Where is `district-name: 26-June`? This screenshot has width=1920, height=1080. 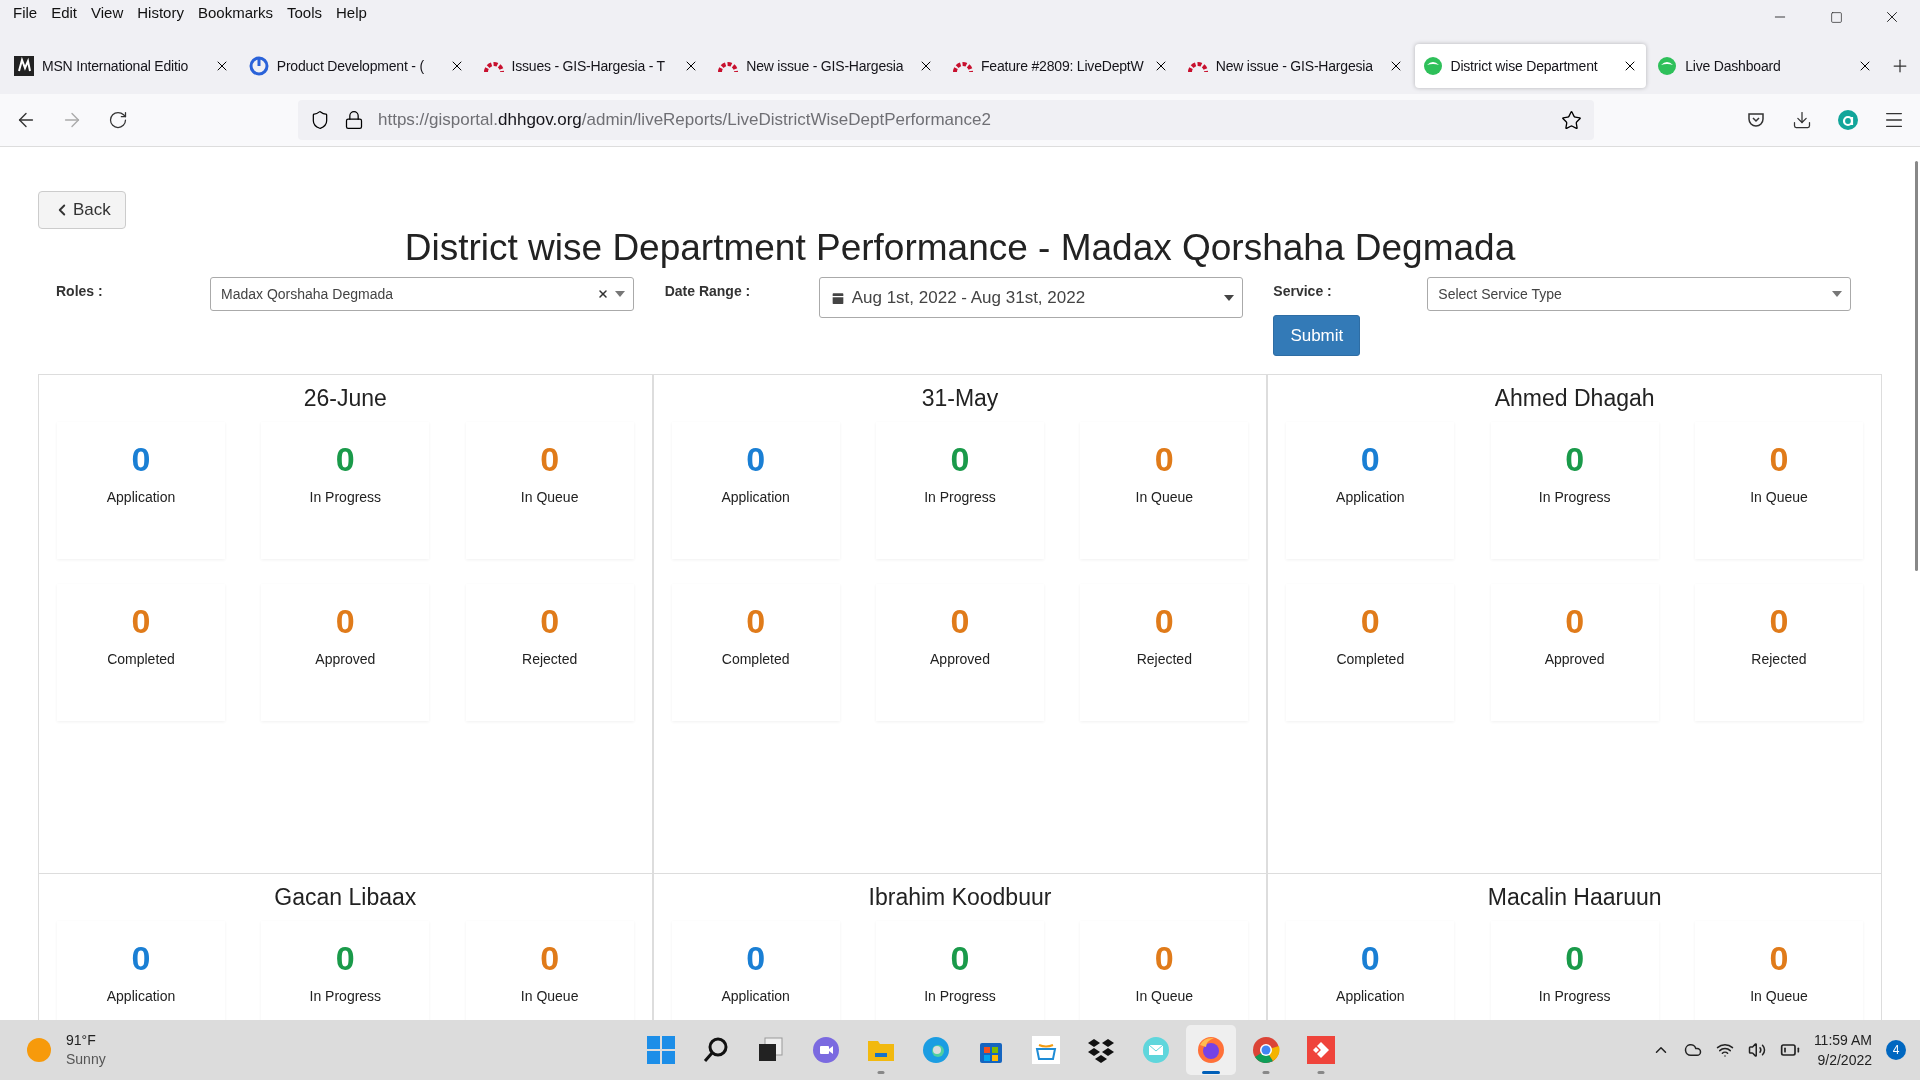
district-name: 26-June is located at coordinates (345, 398).